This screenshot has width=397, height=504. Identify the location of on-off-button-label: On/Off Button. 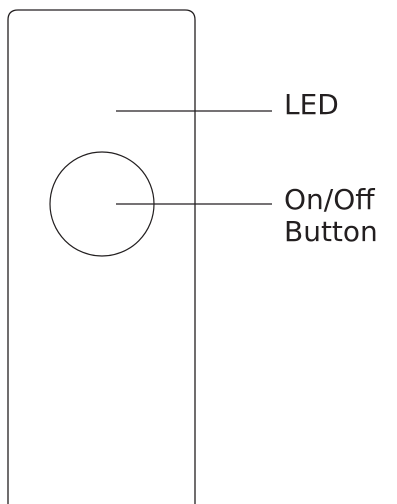
(331, 216).